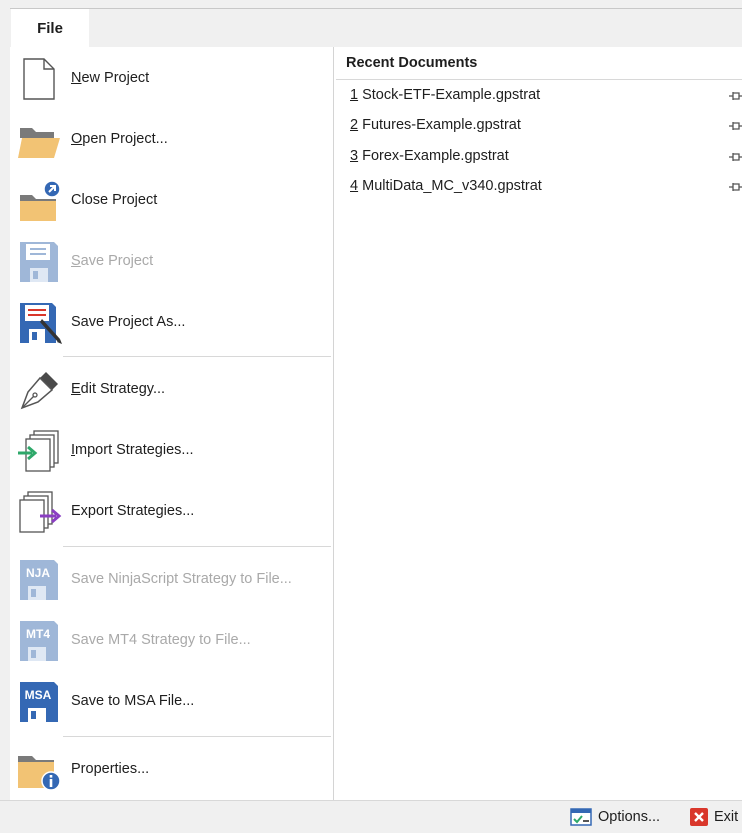 The width and height of the screenshot is (742, 833). What do you see at coordinates (171, 78) in the screenshot?
I see `menu-item-new-project: New Project` at bounding box center [171, 78].